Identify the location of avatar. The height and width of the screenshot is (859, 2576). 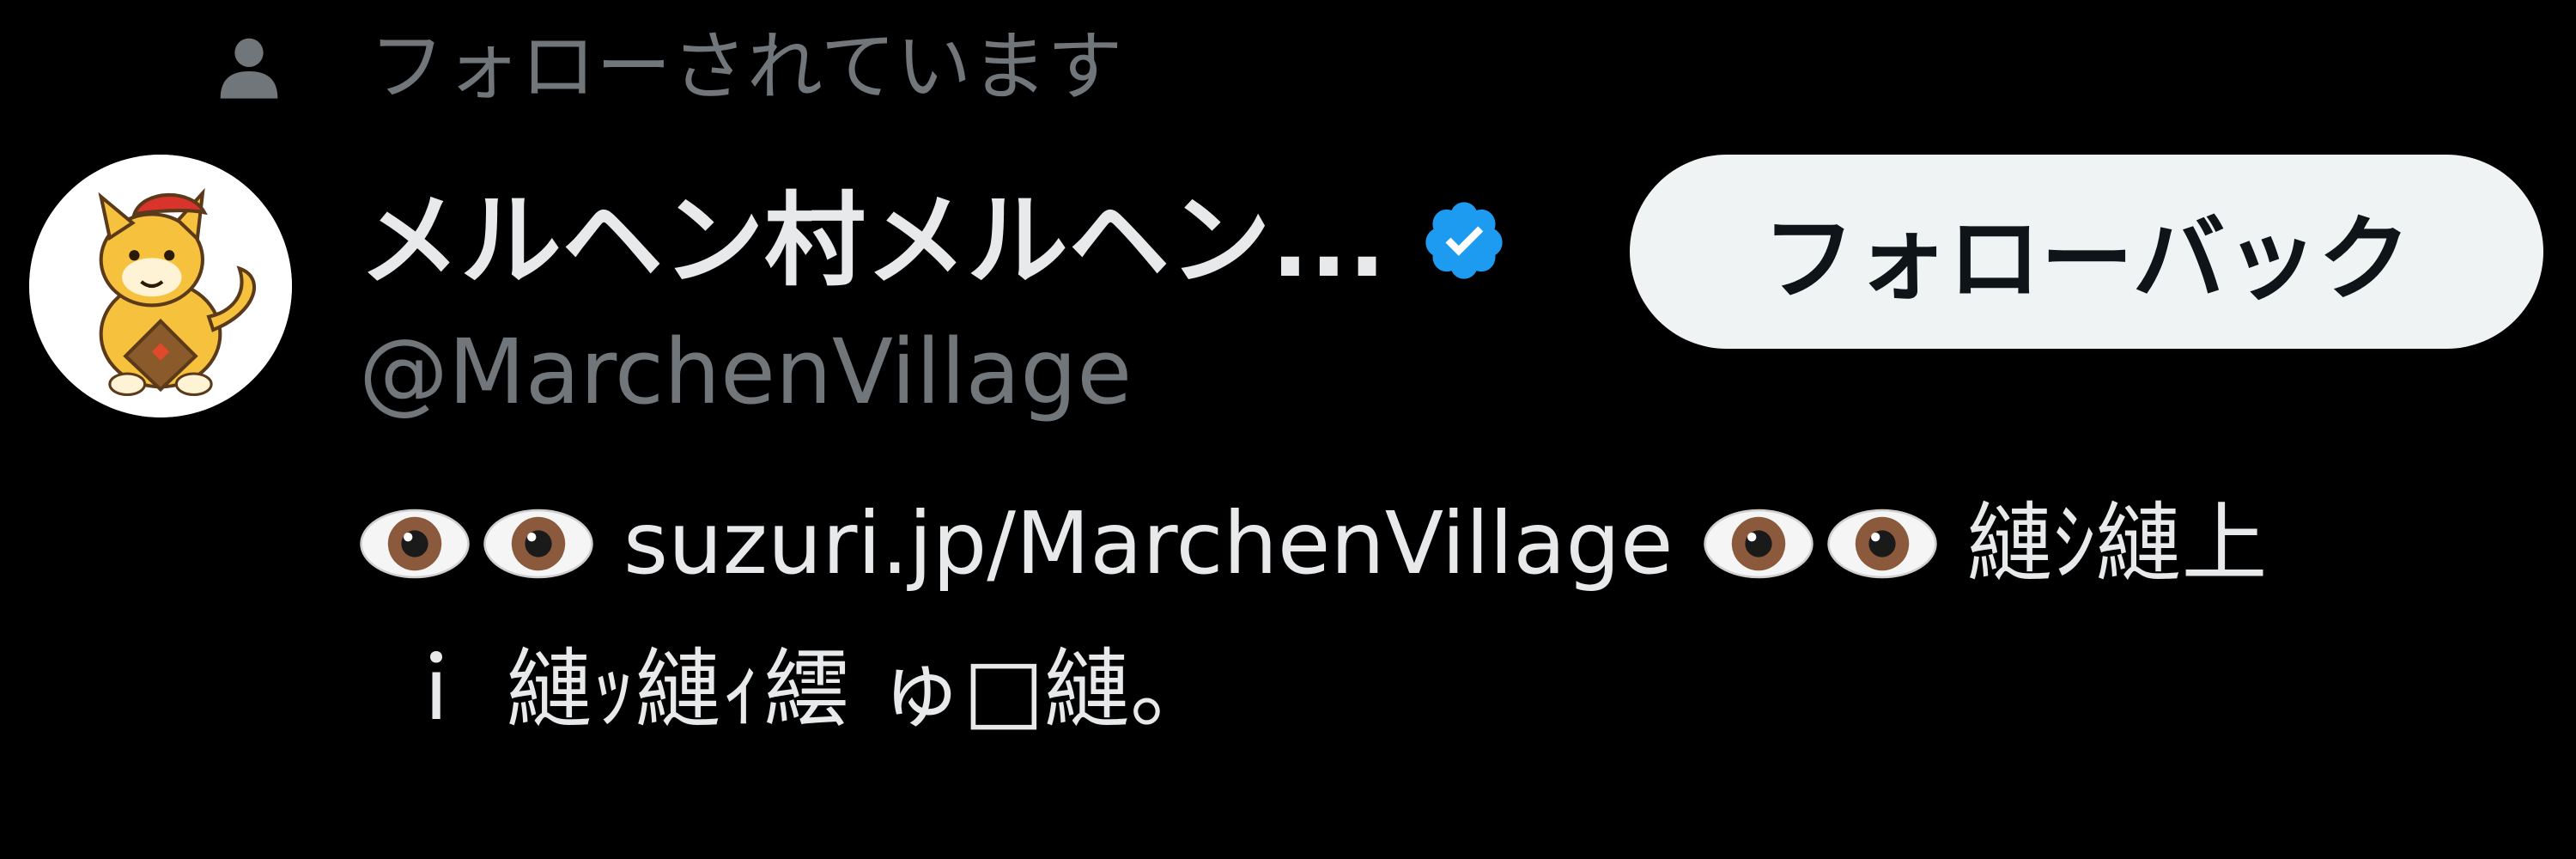
(160, 286).